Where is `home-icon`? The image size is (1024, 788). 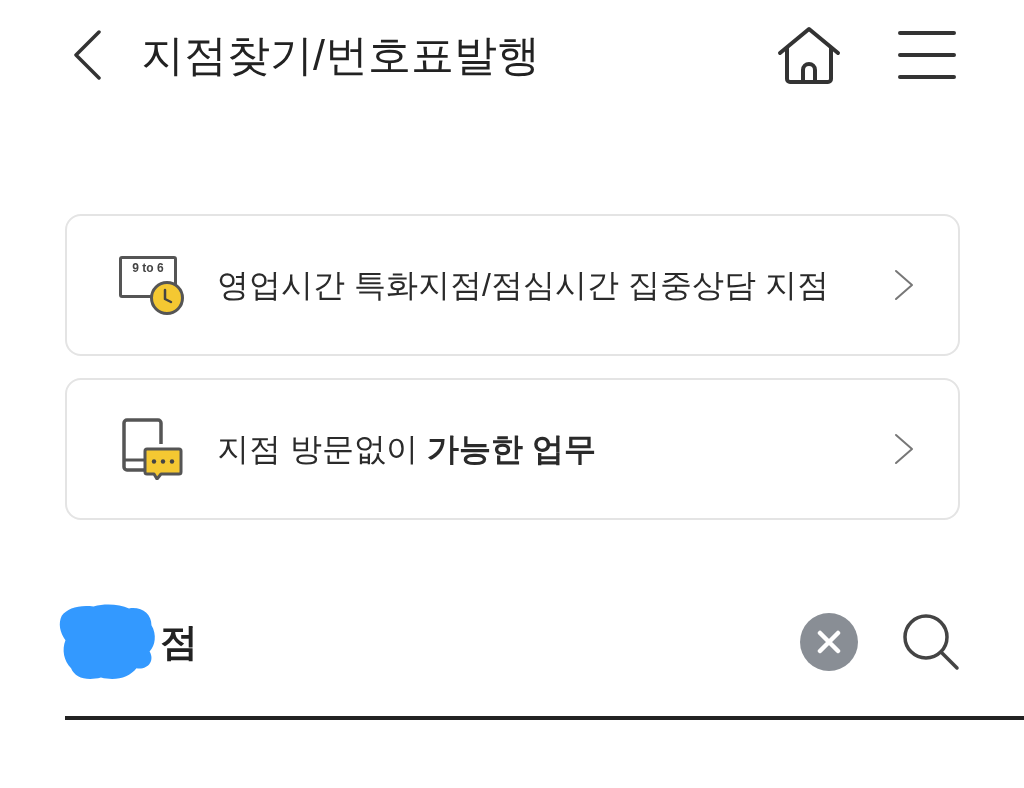 home-icon is located at coordinates (809, 55).